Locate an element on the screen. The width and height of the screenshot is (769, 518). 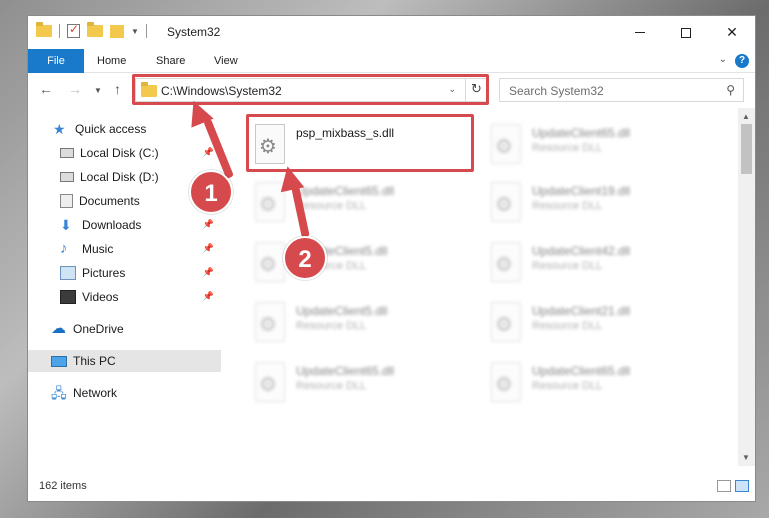
expand-ribbon-chevron-icon: ⌄ is located at coordinates (723, 59).